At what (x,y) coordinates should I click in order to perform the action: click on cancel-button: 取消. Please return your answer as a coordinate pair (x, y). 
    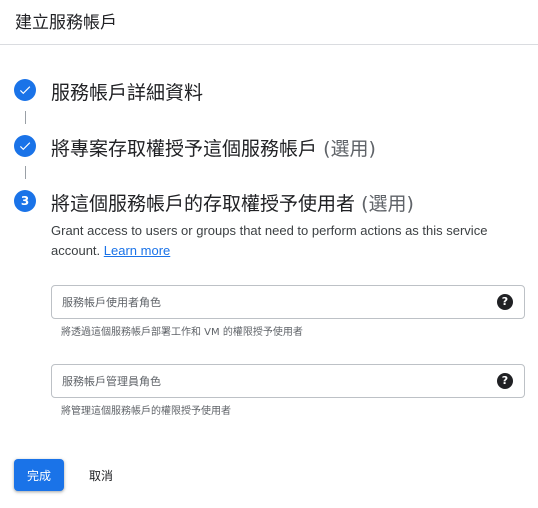
    Looking at the image, I should click on (101, 475).